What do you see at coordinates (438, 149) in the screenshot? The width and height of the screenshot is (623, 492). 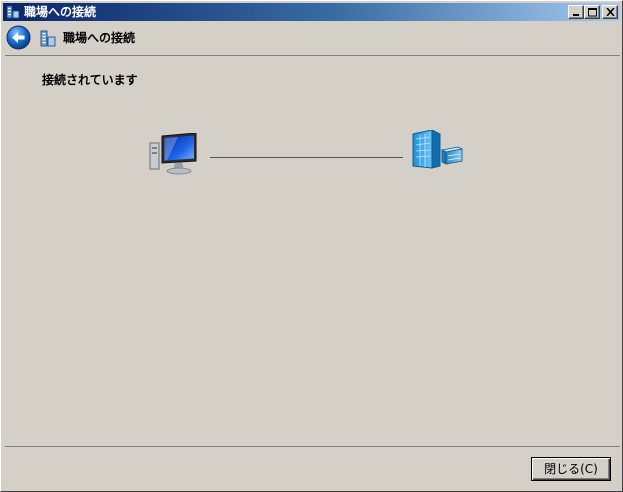 I see `office-building-icon` at bounding box center [438, 149].